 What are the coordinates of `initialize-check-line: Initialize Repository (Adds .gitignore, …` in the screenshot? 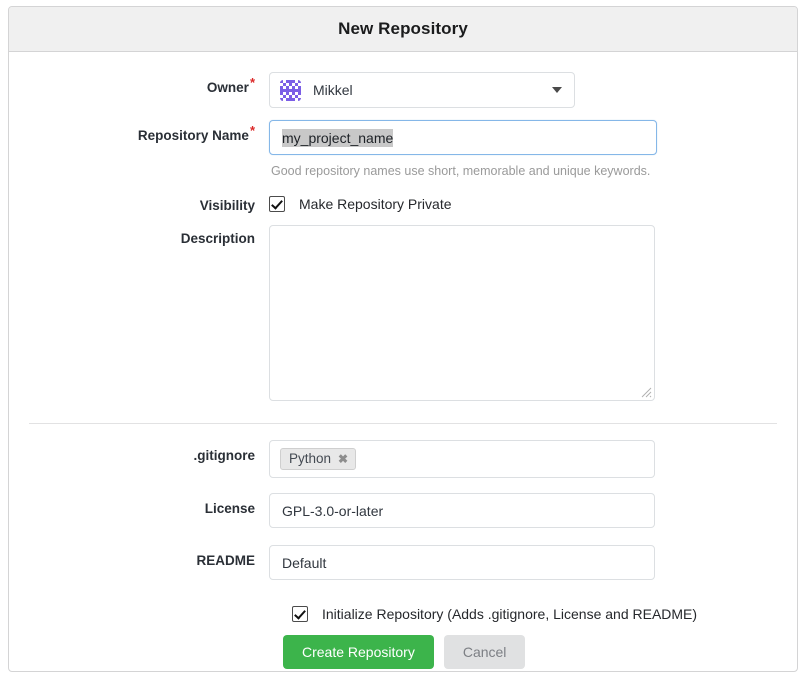 It's located at (544, 611).